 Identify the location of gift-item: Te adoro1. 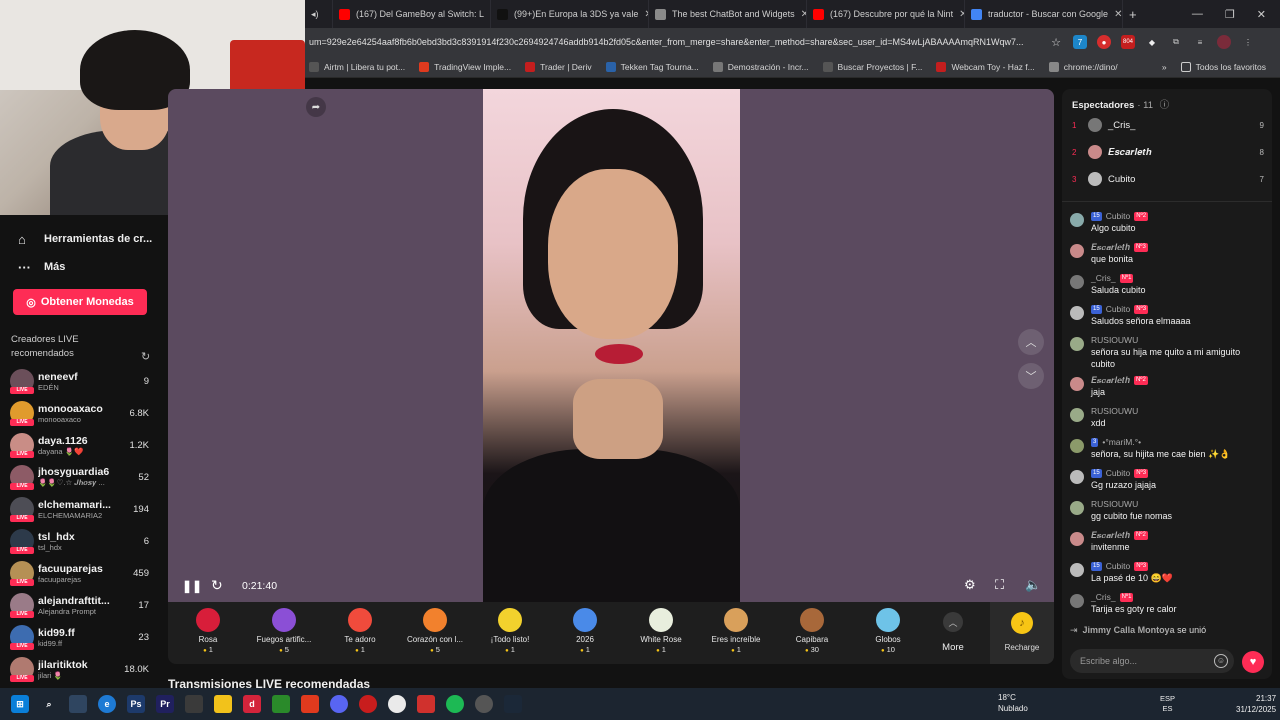
(360, 631).